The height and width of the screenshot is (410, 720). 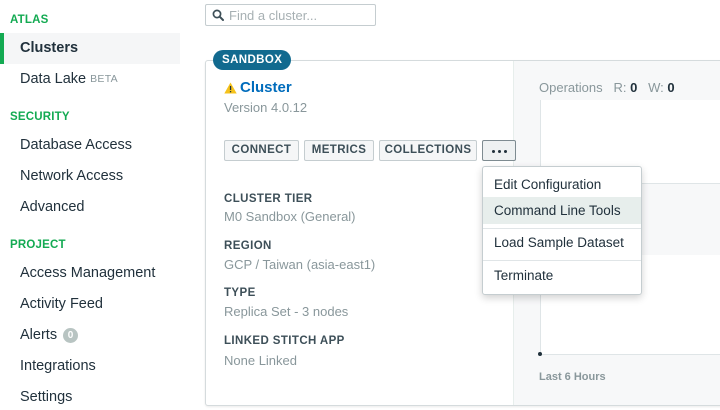 I want to click on region-value: GCP / Taiwan (asia-east1), so click(x=300, y=264).